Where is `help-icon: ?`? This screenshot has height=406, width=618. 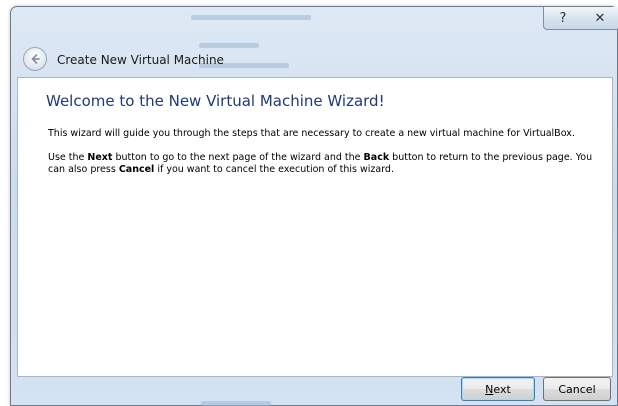 help-icon: ? is located at coordinates (563, 18).